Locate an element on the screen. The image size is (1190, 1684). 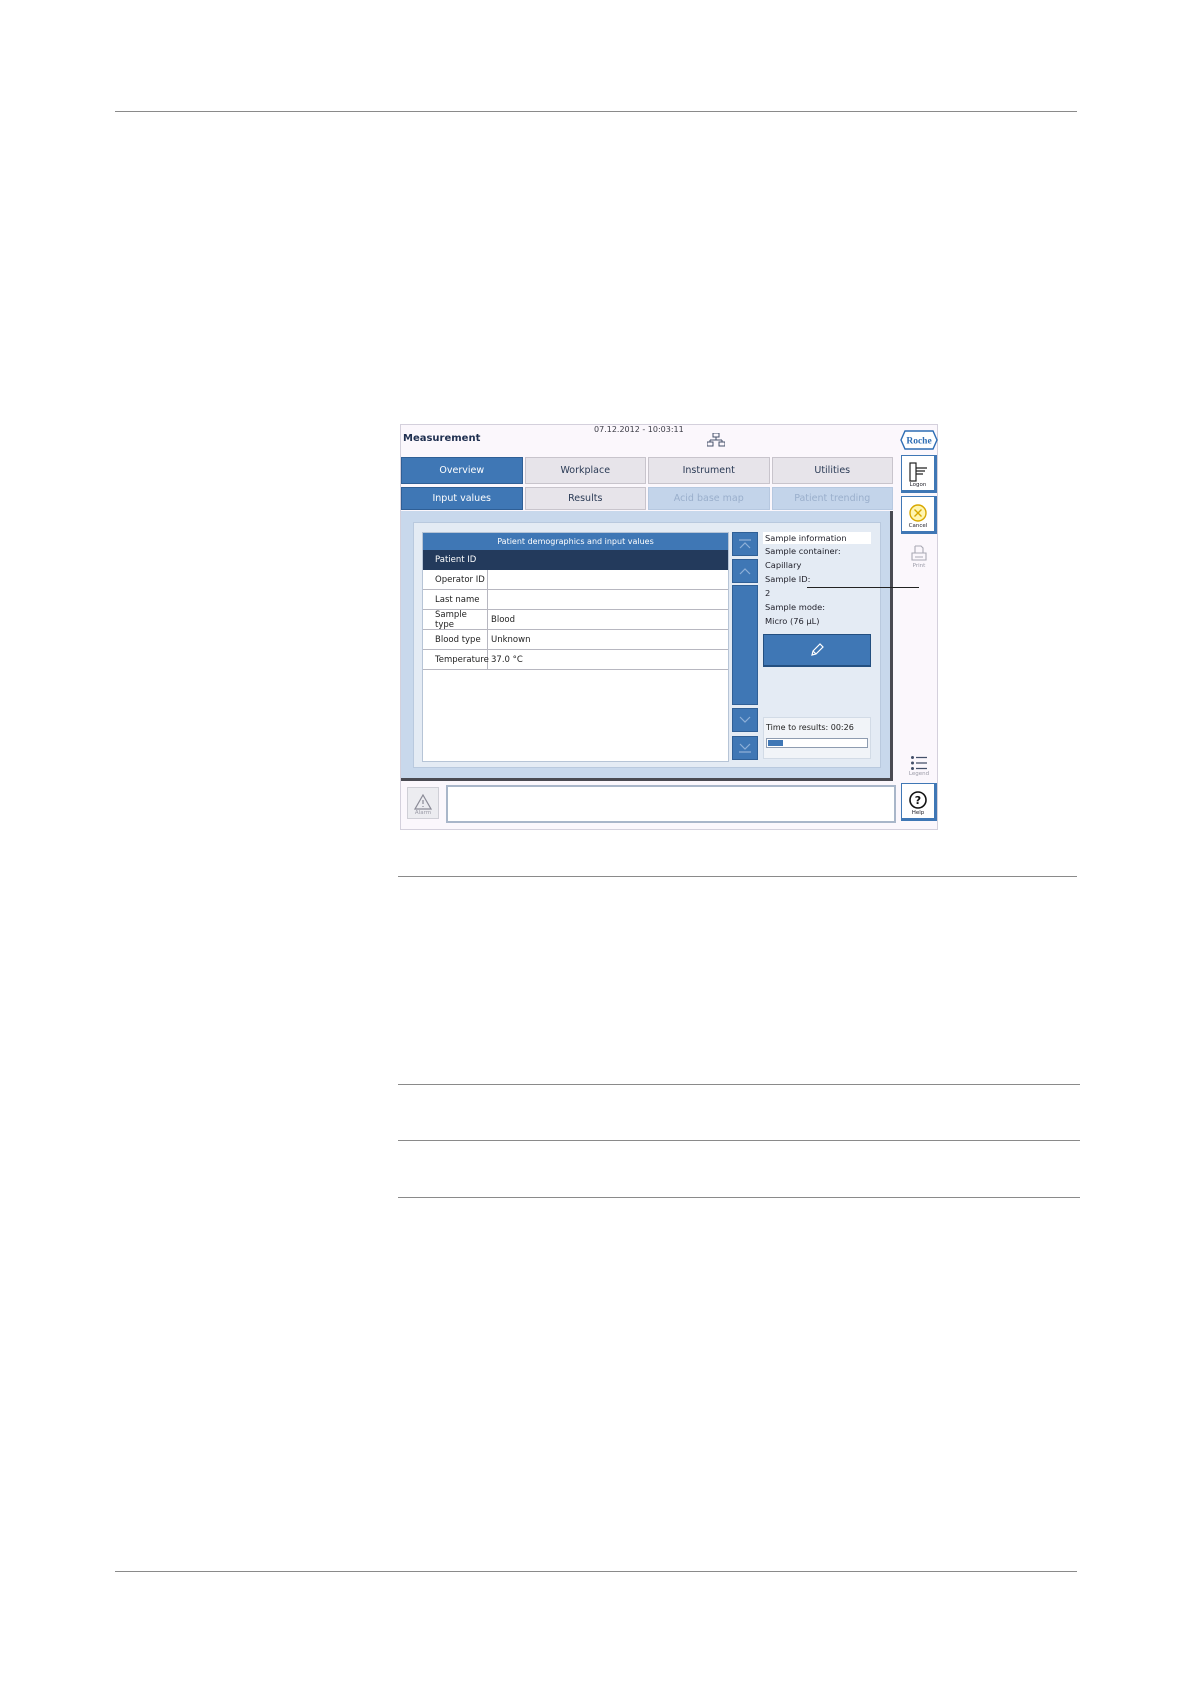
warning-icon is located at coordinates (423, 802).